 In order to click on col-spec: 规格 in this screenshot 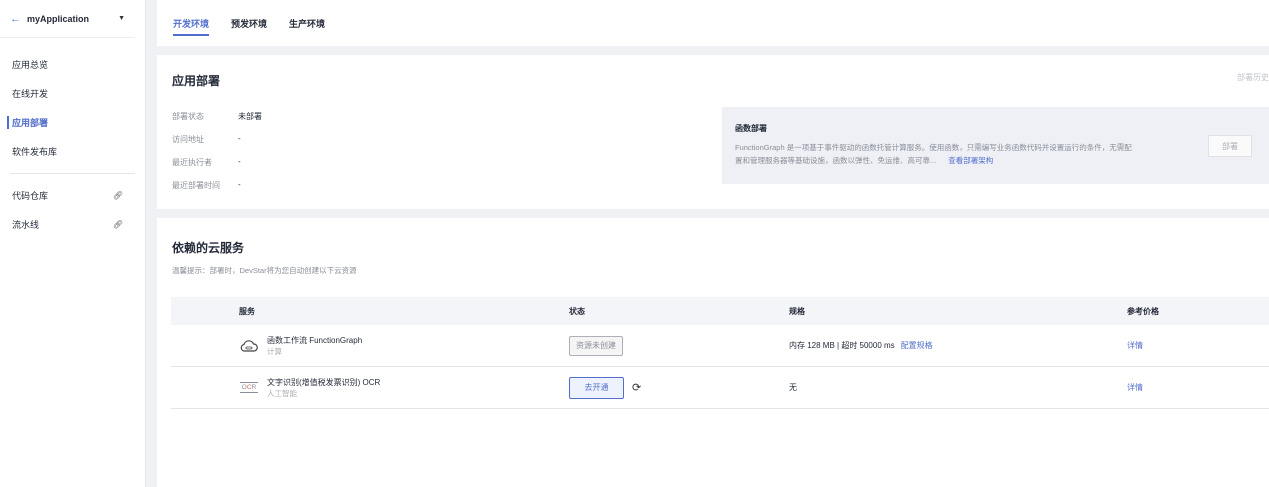, I will do `click(797, 311)`.